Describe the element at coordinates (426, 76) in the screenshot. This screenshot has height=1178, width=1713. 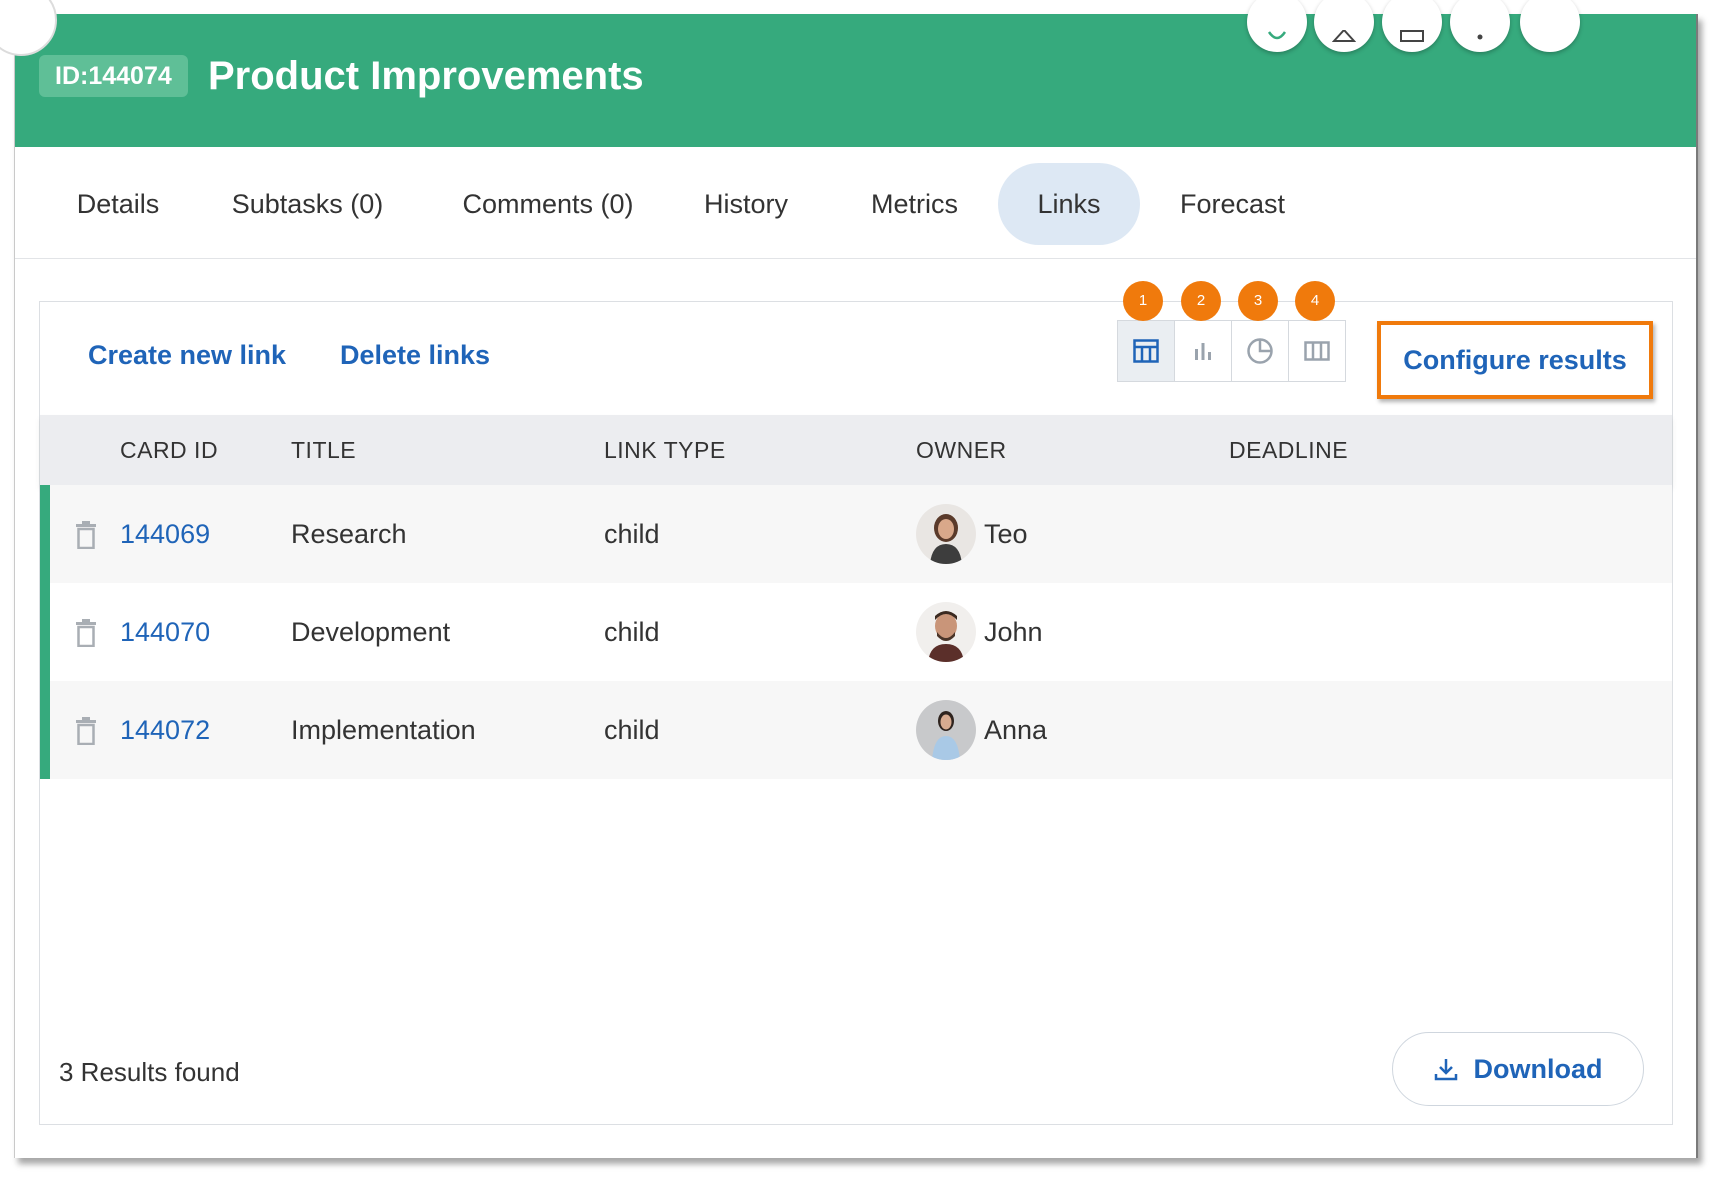
I see `page-title: Product Improvements` at that location.